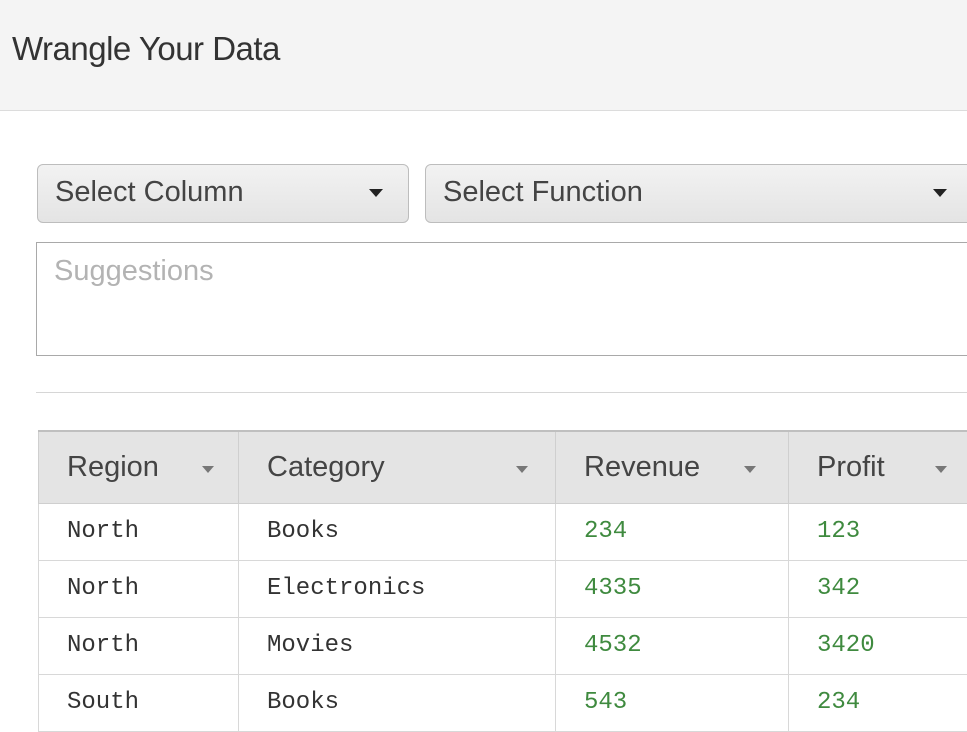  Describe the element at coordinates (146, 49) in the screenshot. I see `page-title: Wrangle Your Data` at that location.